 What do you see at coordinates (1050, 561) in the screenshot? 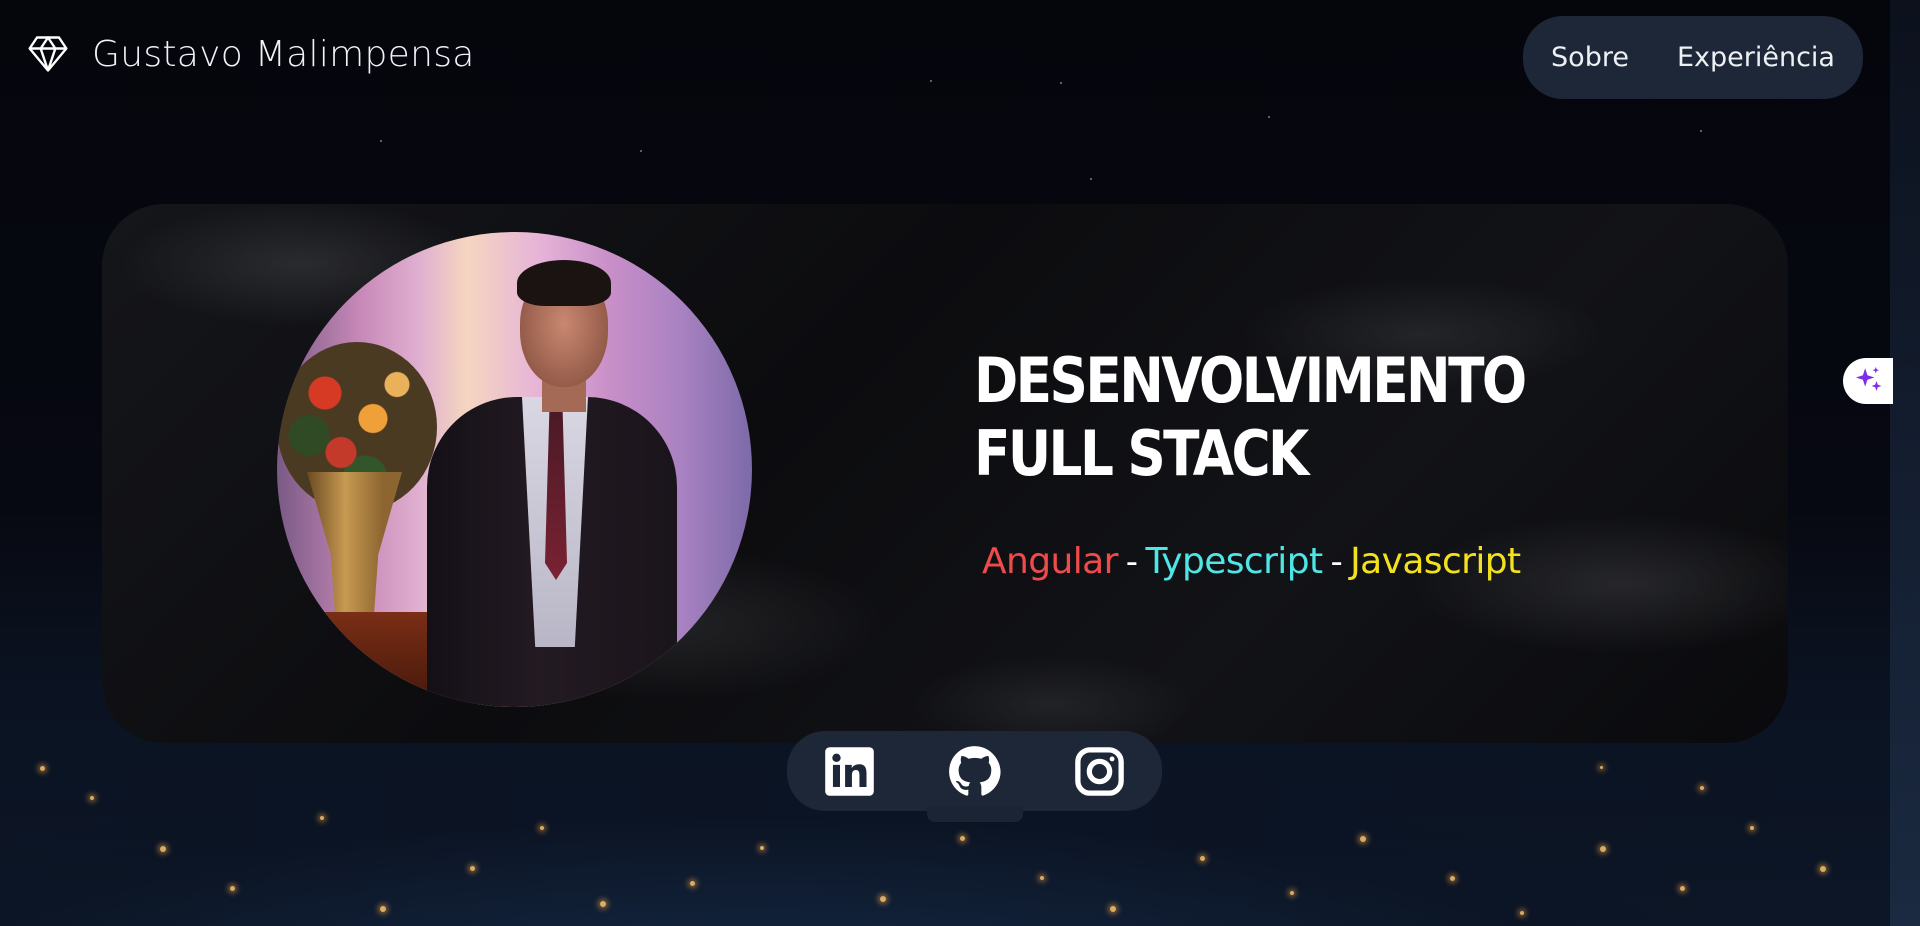
I see `tech-angular: Angular` at bounding box center [1050, 561].